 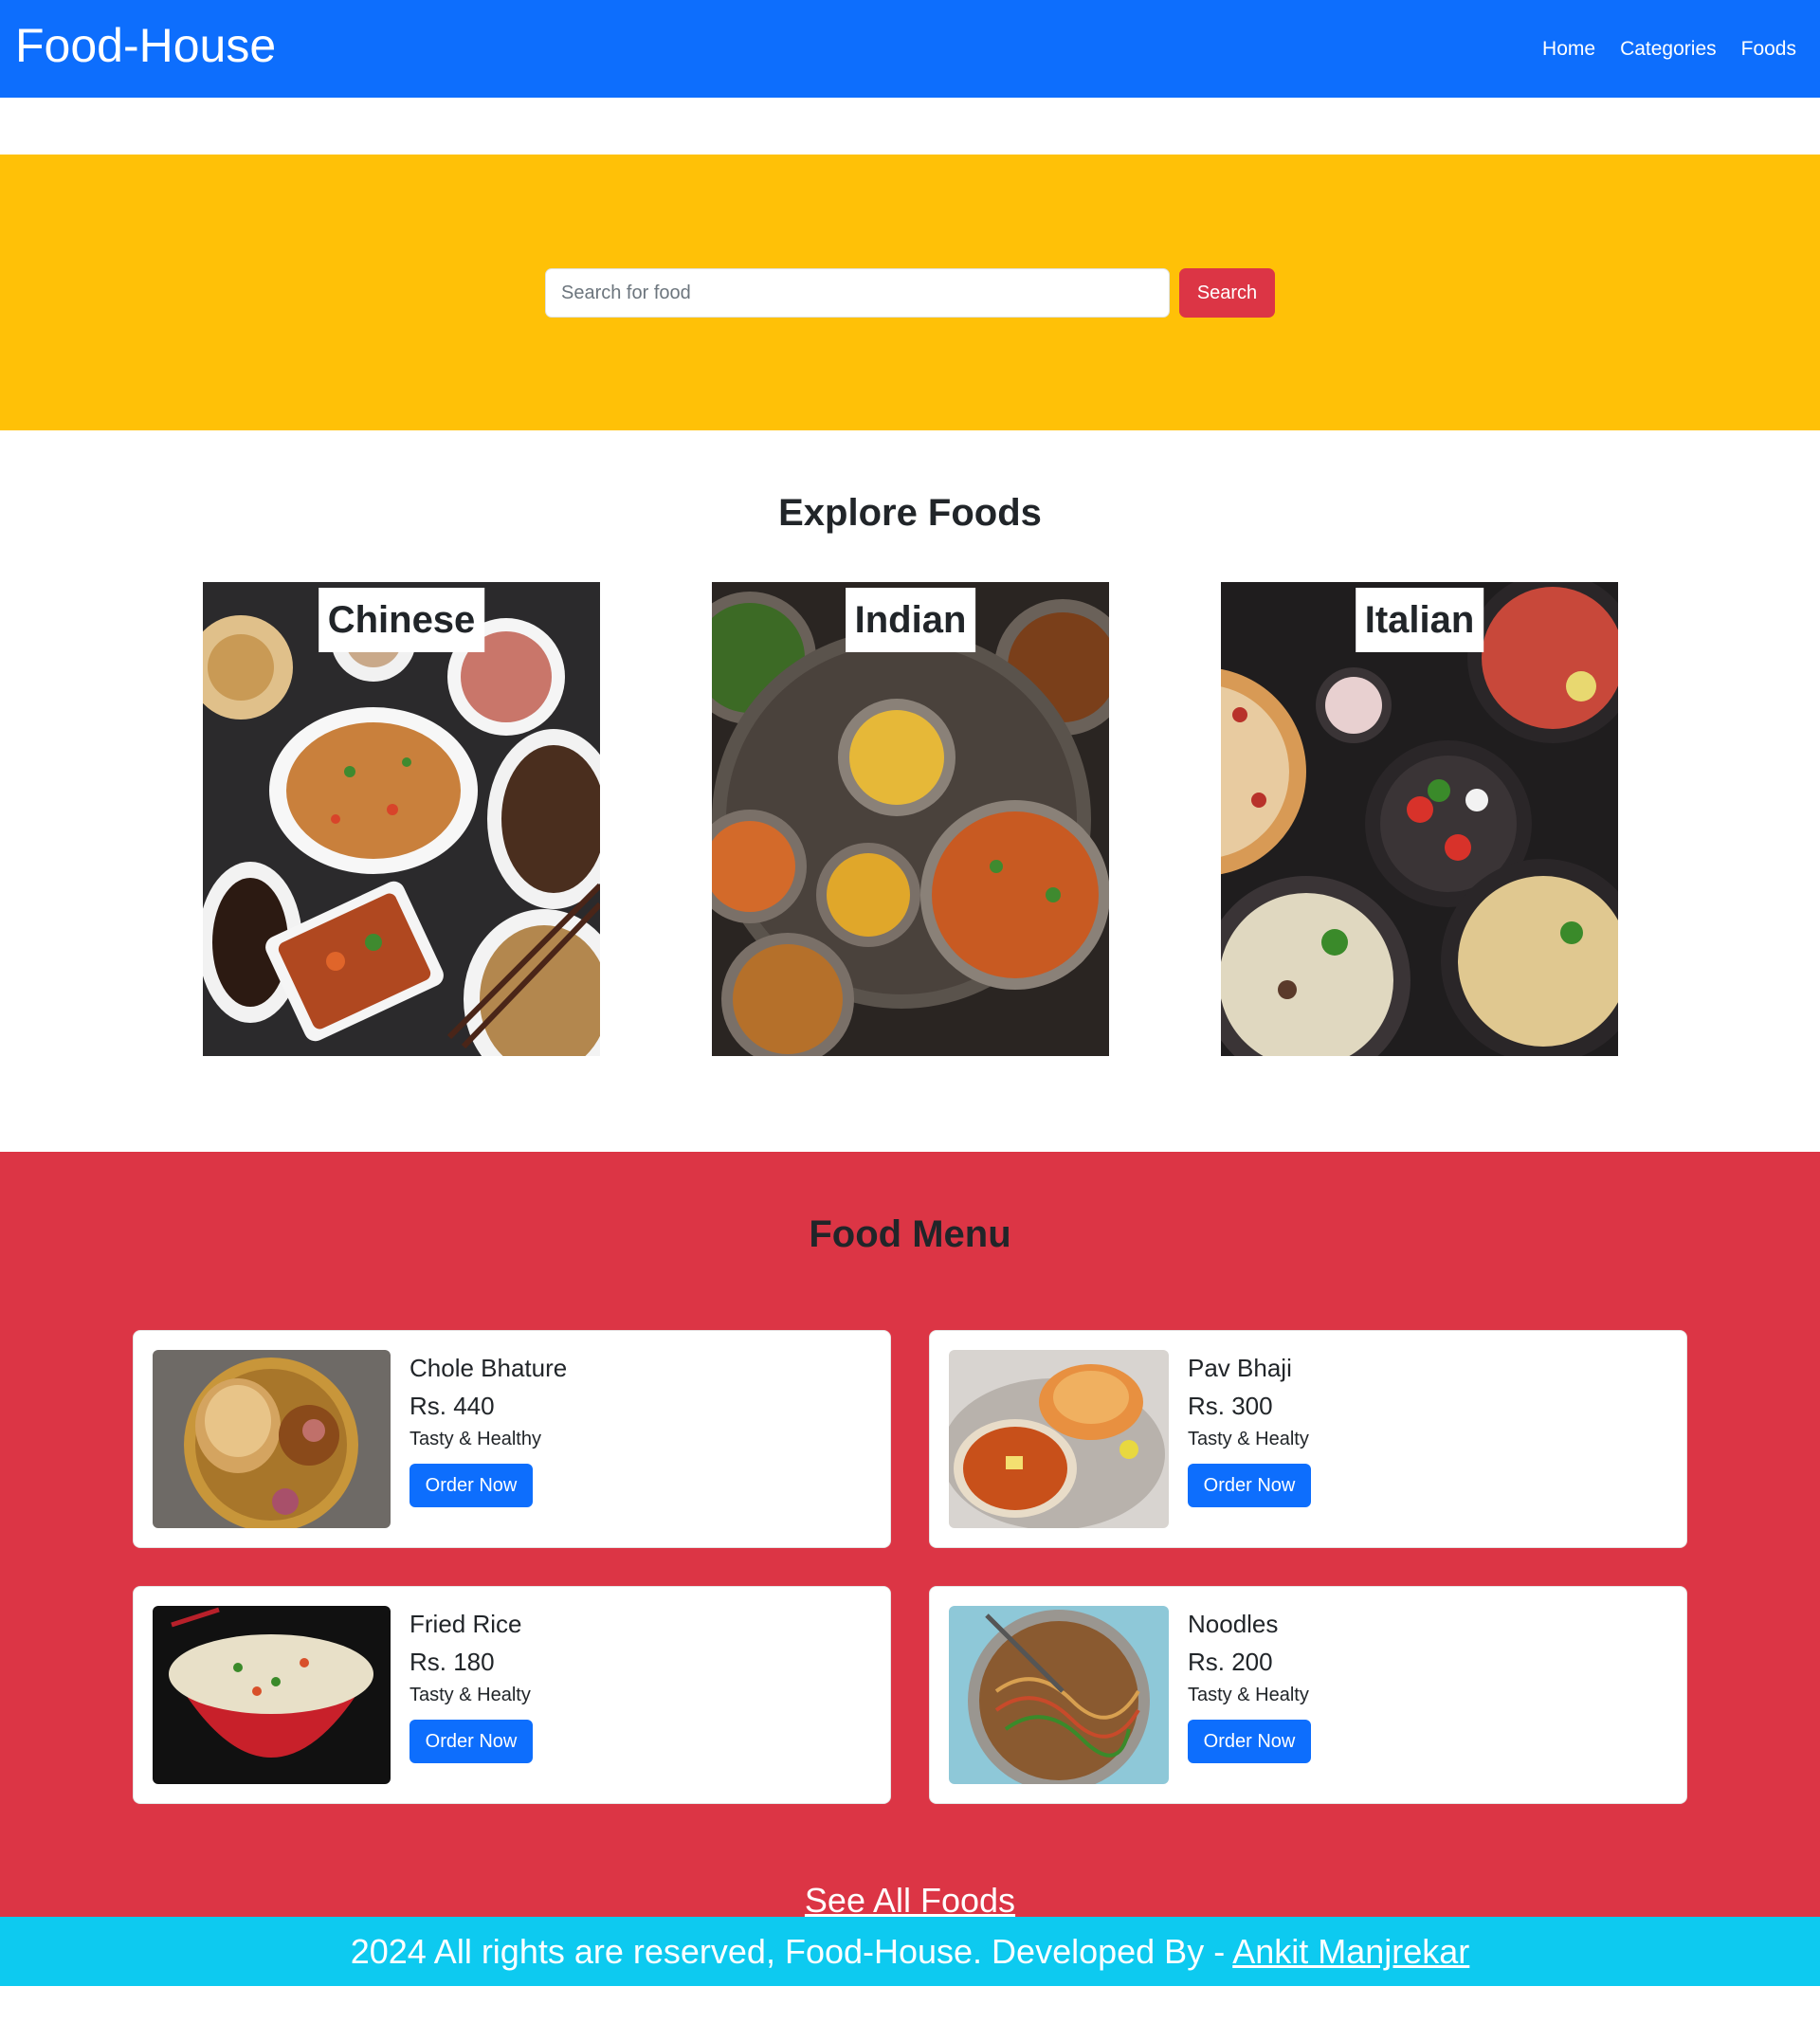 What do you see at coordinates (1230, 1662) in the screenshot?
I see `food-price: Rs. 200` at bounding box center [1230, 1662].